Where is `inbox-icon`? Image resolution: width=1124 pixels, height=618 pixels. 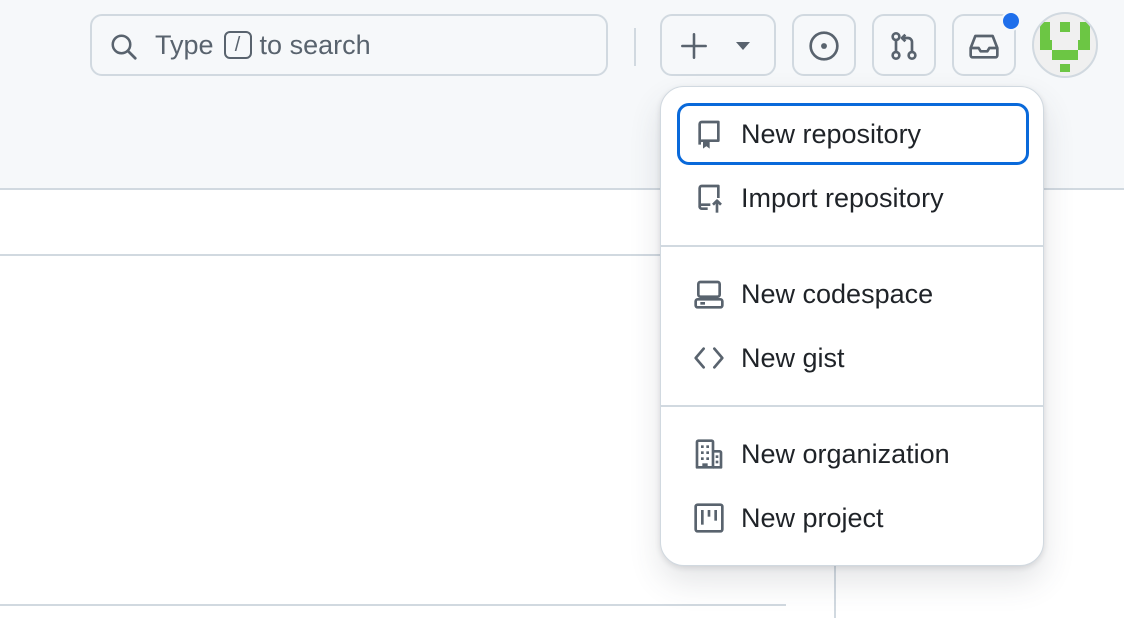 inbox-icon is located at coordinates (984, 46).